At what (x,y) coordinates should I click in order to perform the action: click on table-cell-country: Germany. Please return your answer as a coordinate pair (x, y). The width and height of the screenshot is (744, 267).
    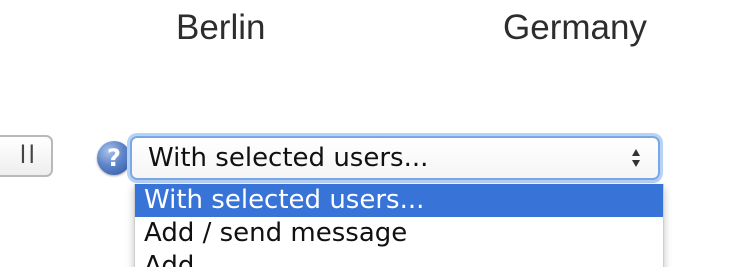
    Looking at the image, I should click on (575, 27).